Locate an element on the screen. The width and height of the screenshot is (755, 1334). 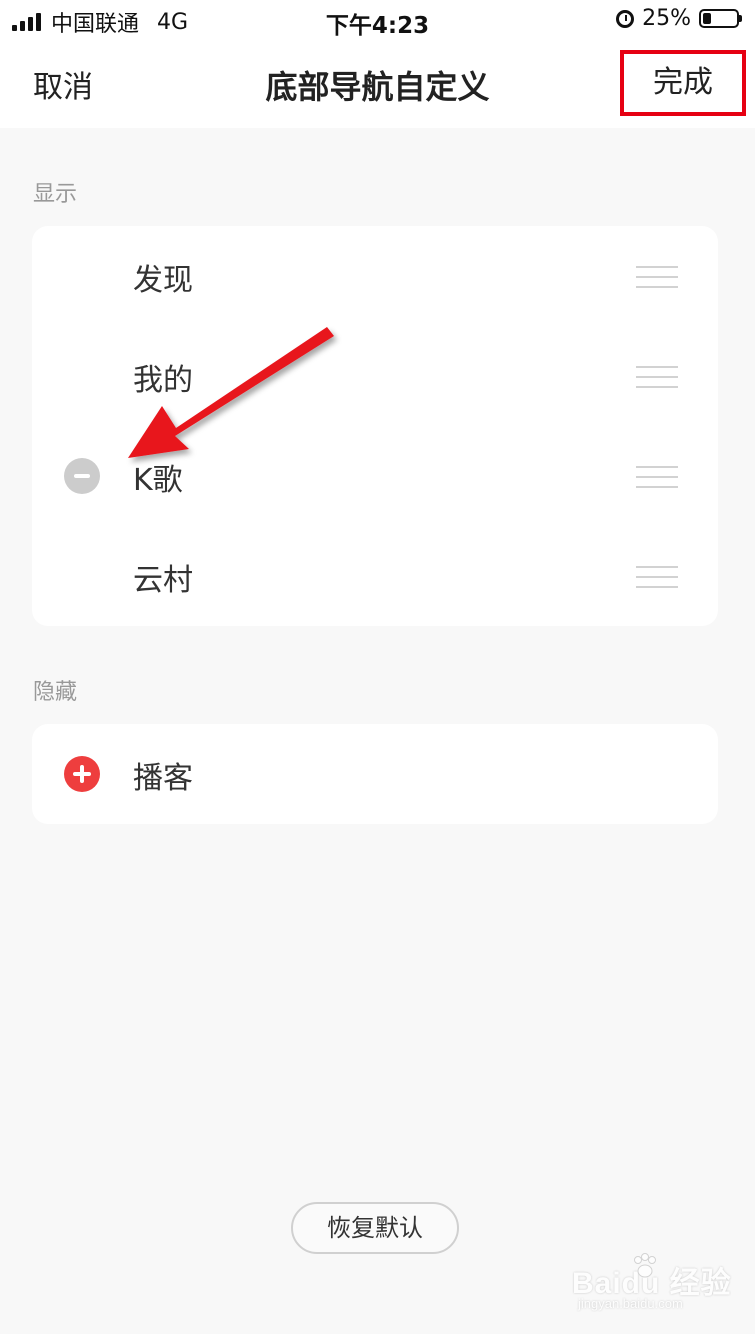
watermark-site: jingyan.baidu.com is located at coordinates (630, 1303).